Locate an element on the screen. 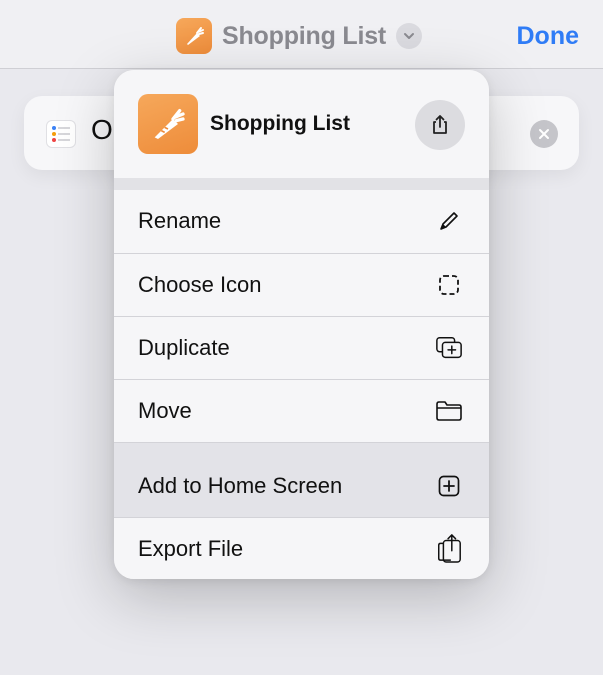  menu-item-label: Add to Home Screen is located at coordinates (240, 485).